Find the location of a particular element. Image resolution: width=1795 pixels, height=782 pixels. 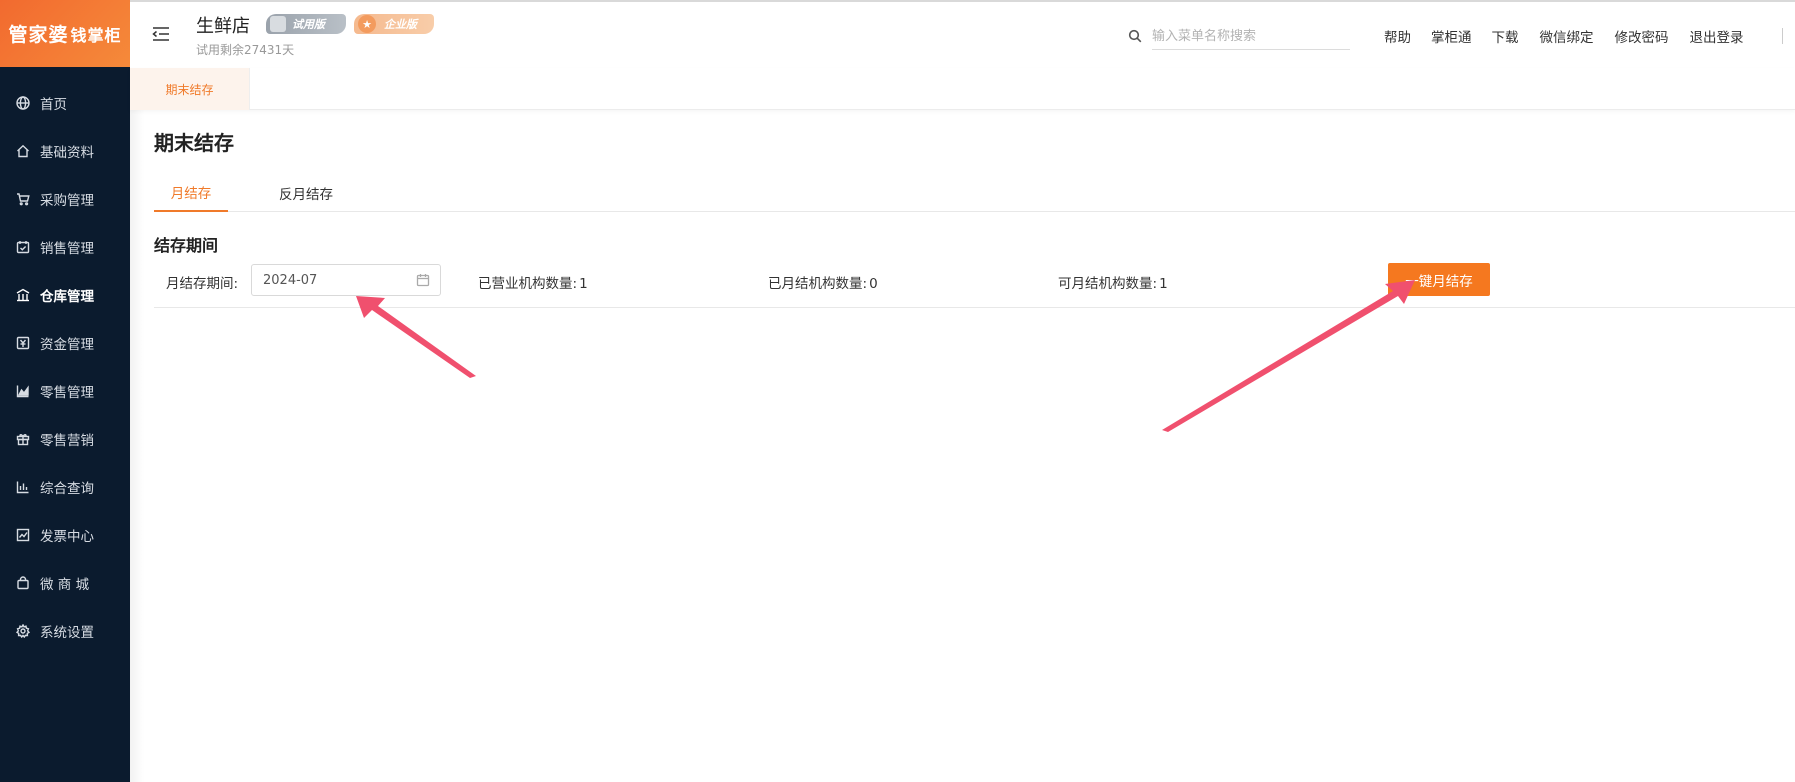

wechat-bind-link: 微信绑定 is located at coordinates (1567, 36).